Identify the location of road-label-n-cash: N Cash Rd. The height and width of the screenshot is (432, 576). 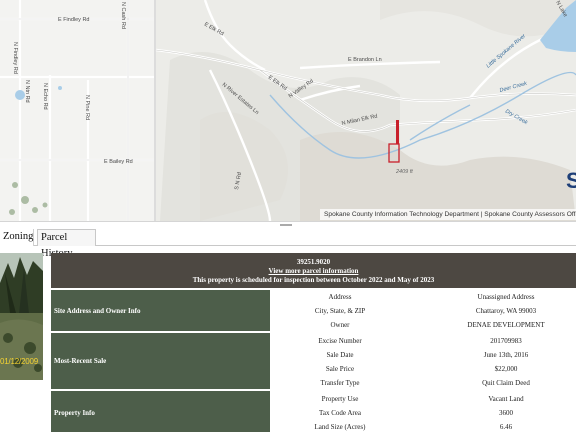
(123, 15).